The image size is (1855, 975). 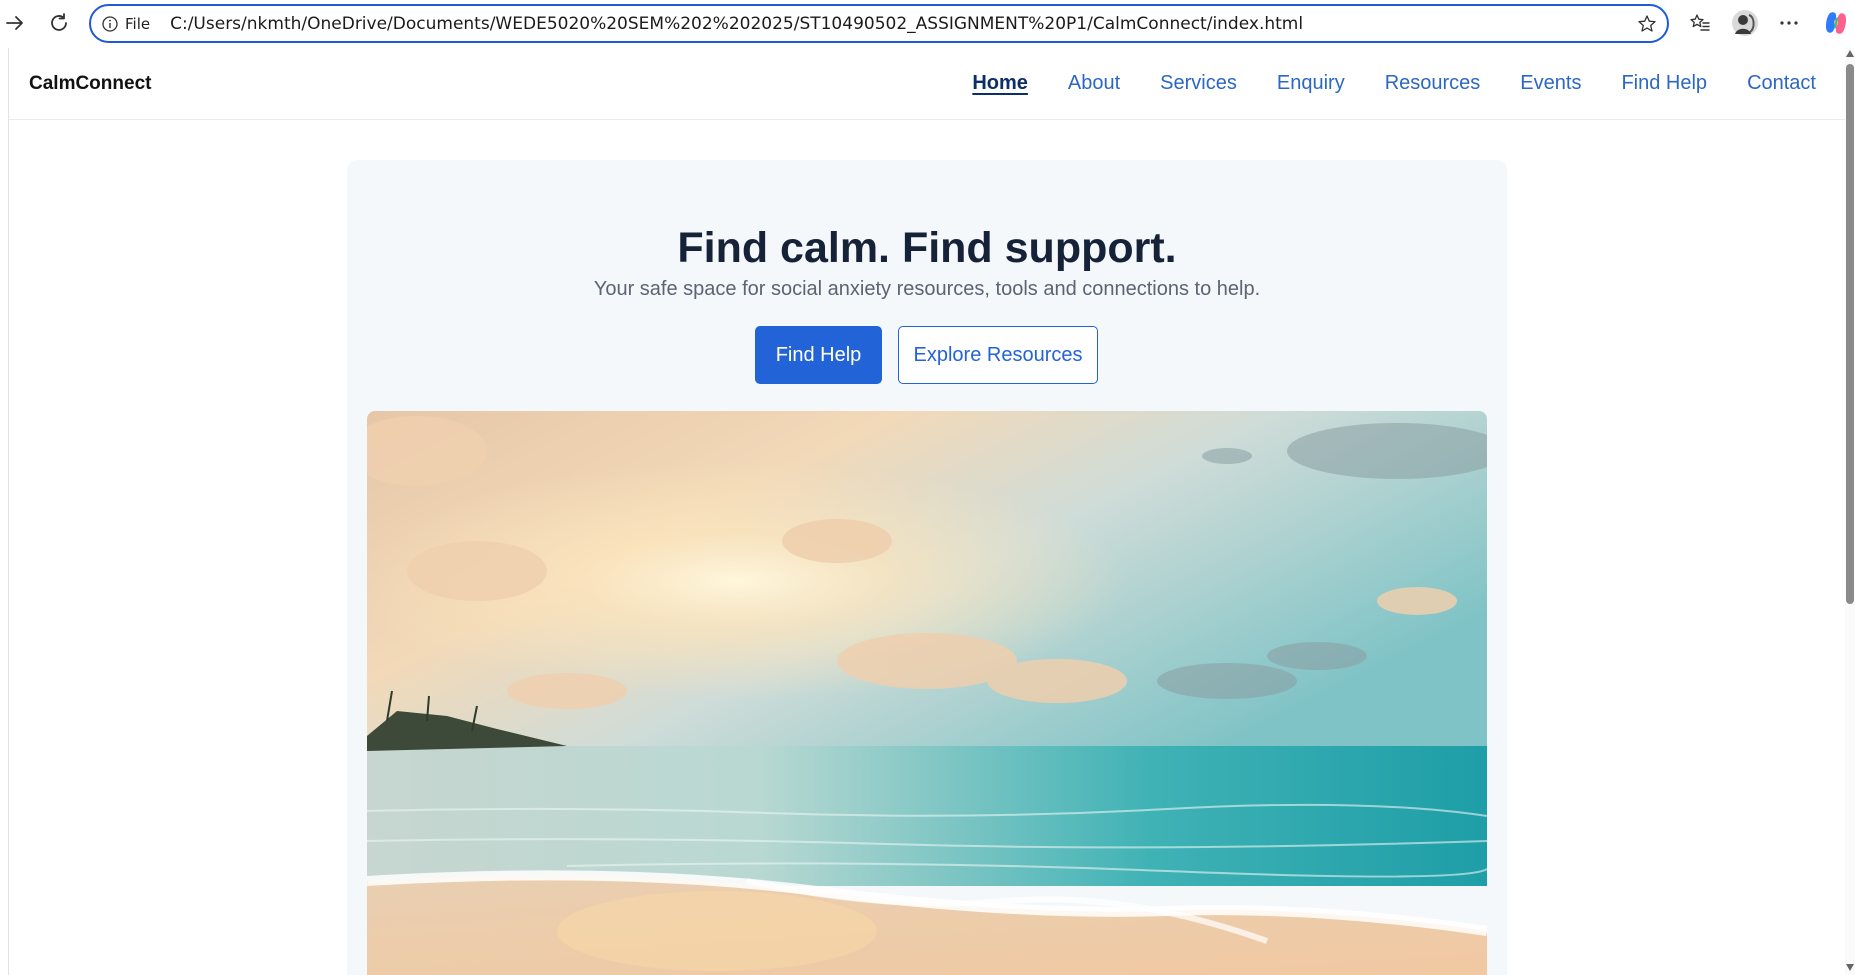 I want to click on nav-services: Services, so click(x=1198, y=83).